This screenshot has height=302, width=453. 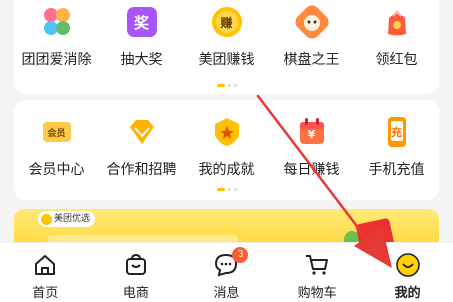 I want to click on lottery-icon: 奖, so click(x=142, y=22).